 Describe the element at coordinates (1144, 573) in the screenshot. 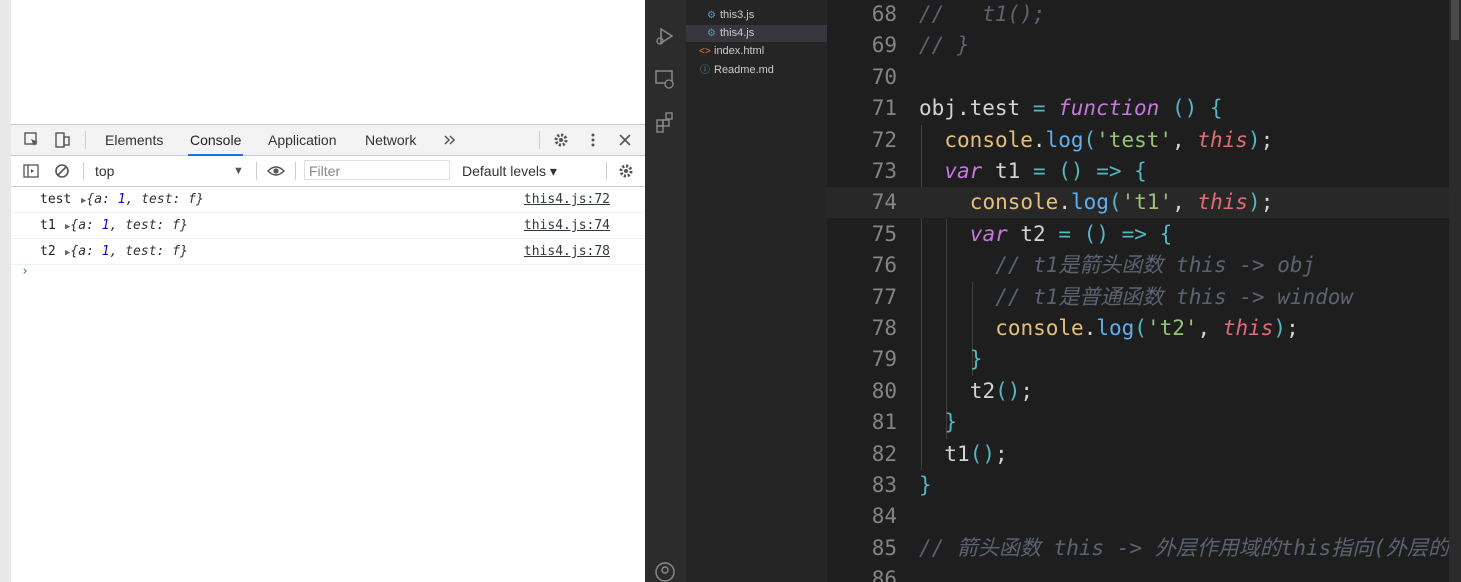

I see `code-line: 86` at that location.